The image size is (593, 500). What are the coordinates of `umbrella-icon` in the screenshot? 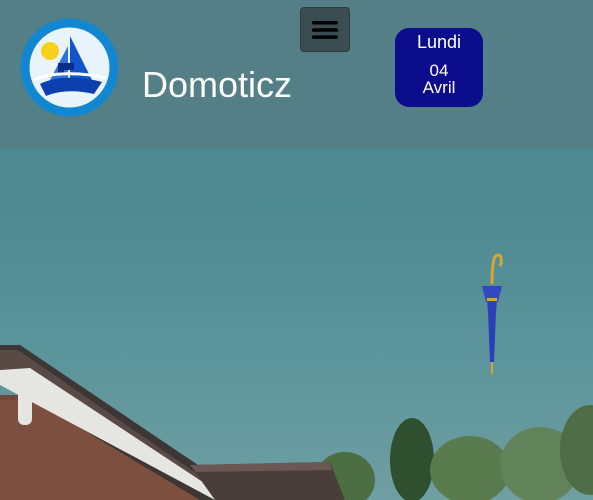 It's located at (492, 314).